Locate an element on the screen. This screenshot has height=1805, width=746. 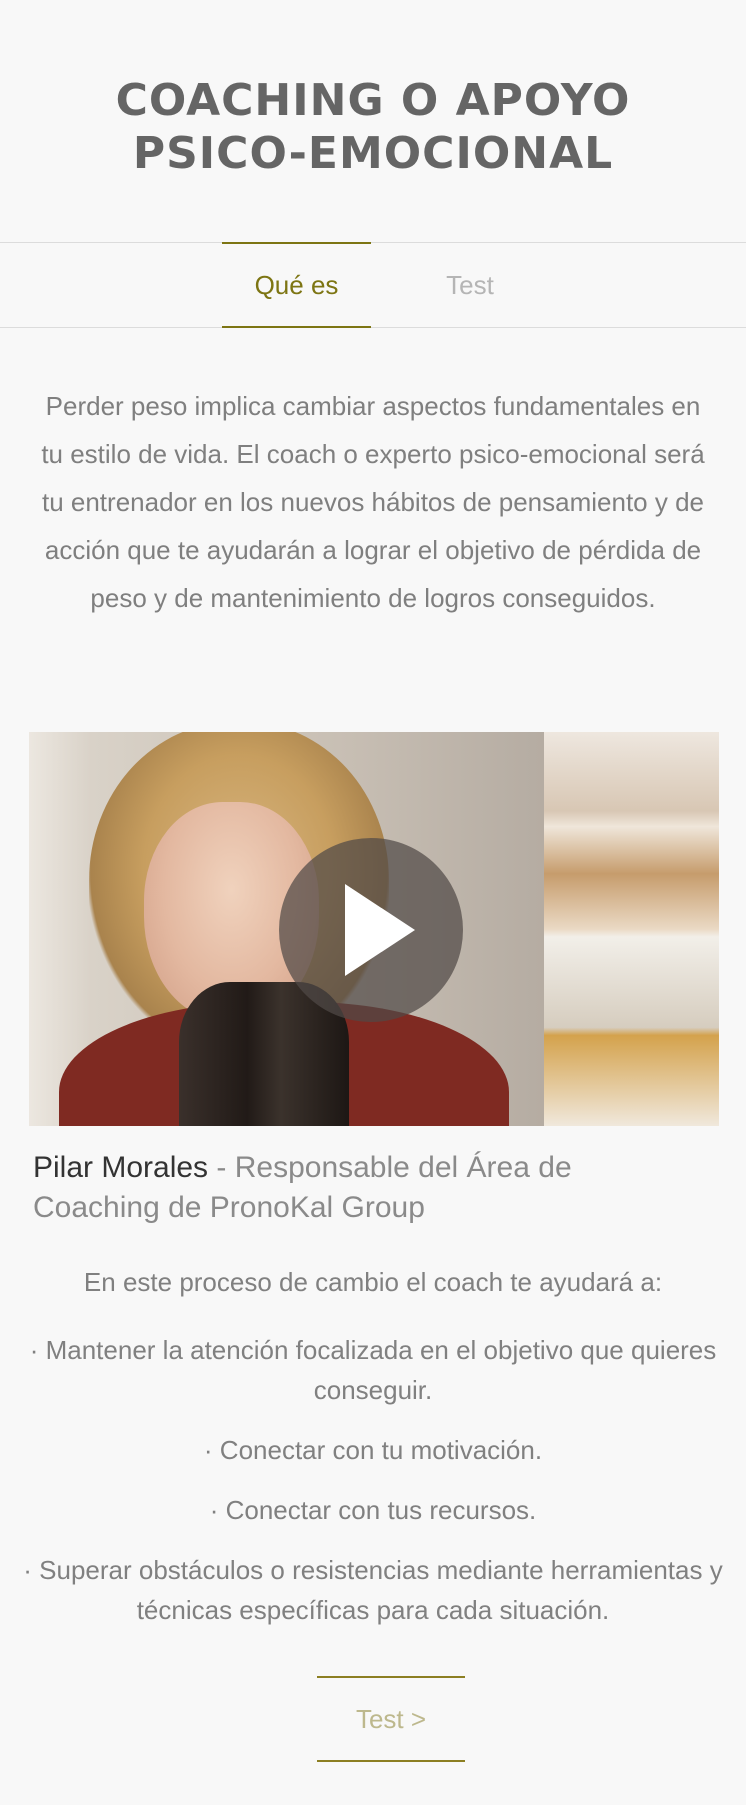
tab-que-es: Qué es is located at coordinates (296, 285).